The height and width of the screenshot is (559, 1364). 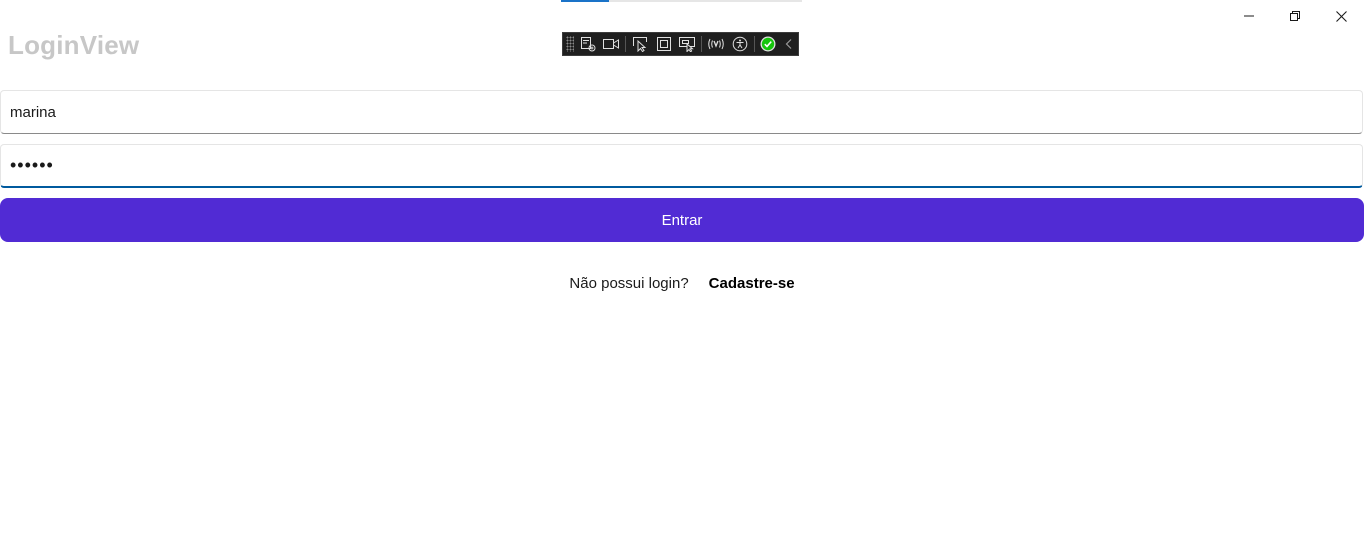 I want to click on signup-row: Não possui login? Cadastre-se, so click(x=682, y=283).